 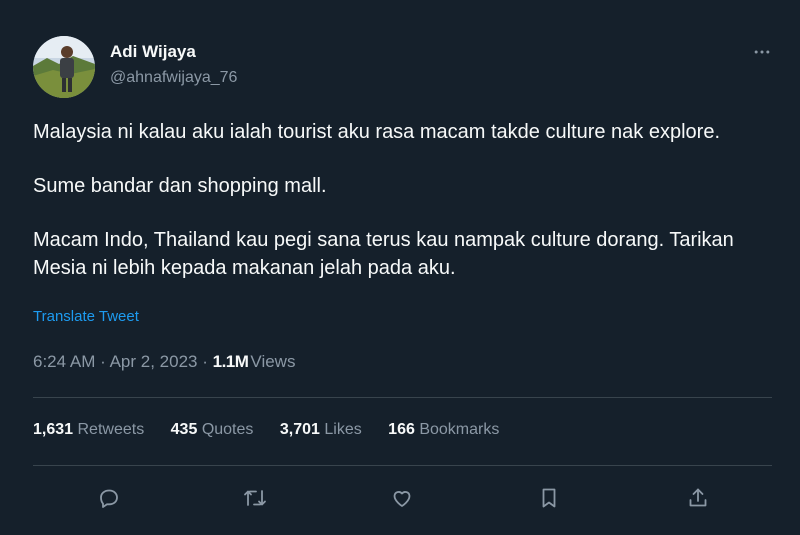 I want to click on tweet-meta: 6:24 AM · Apr 2, 2023 · 1.1M Views, so click(x=164, y=362).